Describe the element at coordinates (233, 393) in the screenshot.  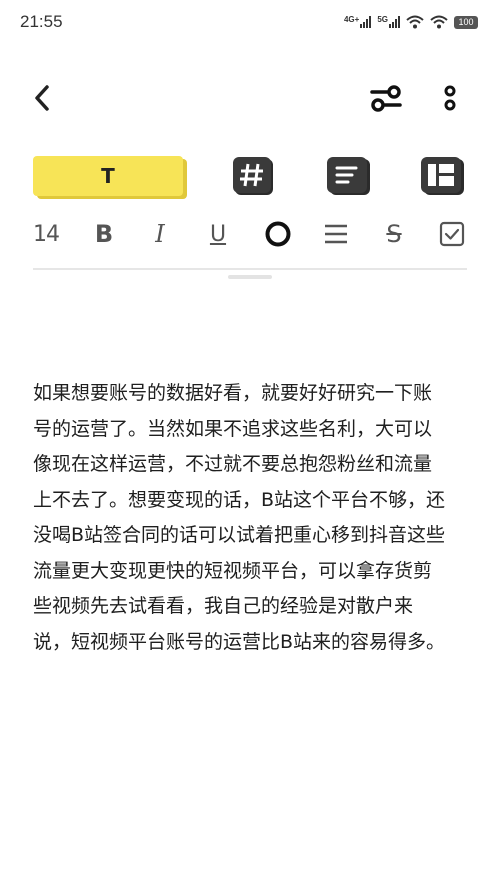
I see `note-line: 如果想要账号的数据好看，就要好好研究一下账` at that location.